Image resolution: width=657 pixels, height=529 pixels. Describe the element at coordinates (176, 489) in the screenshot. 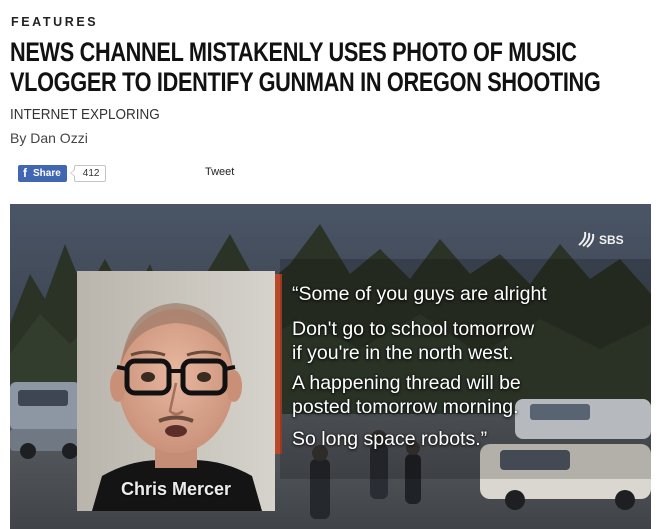

I see `caption-name: Chris Mercer` at that location.